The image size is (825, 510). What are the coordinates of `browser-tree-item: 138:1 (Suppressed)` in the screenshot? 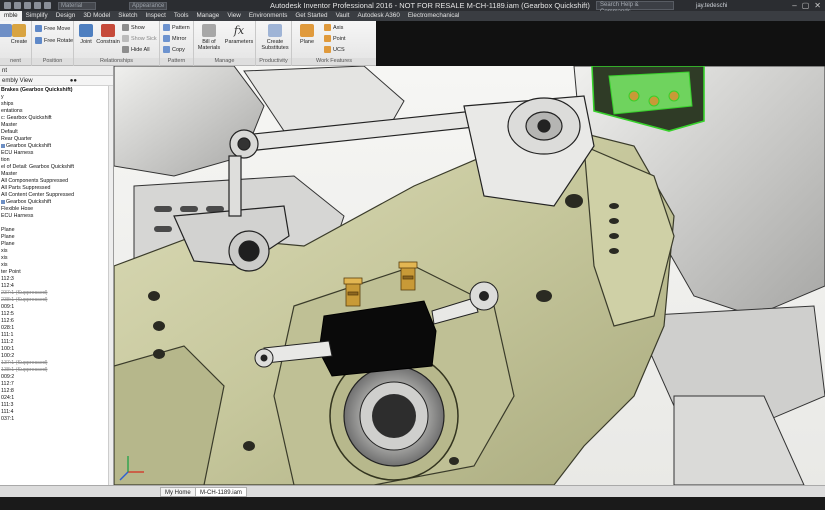 It's located at (56, 370).